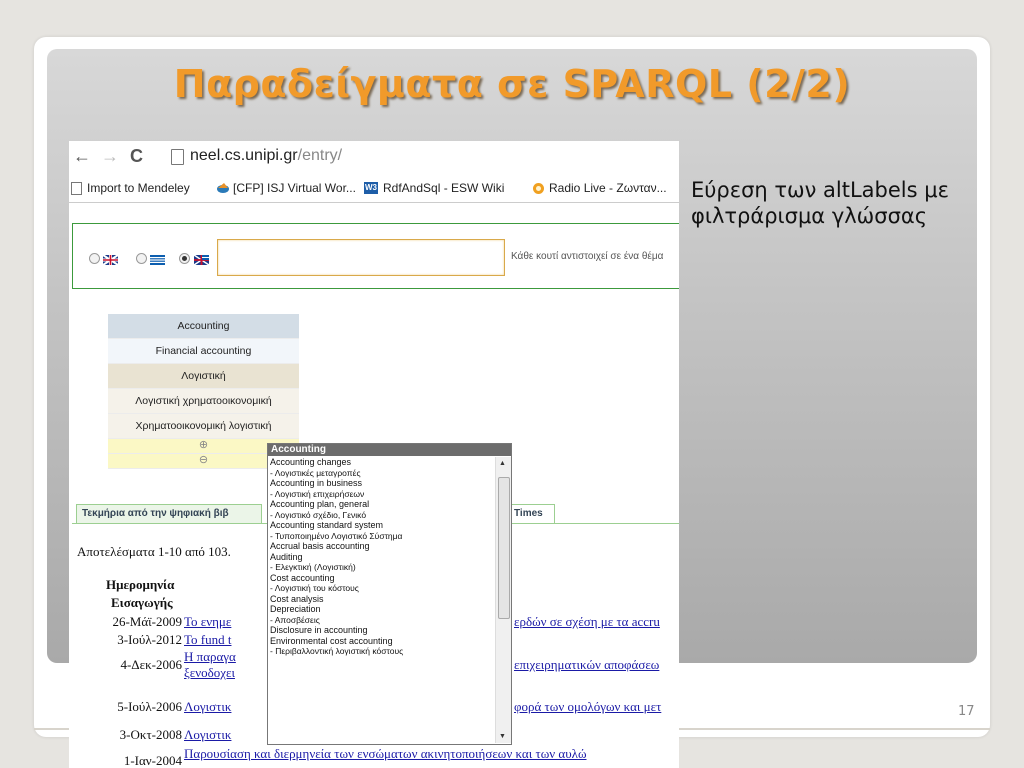 This screenshot has width=1024, height=768. I want to click on result-date: 4-Δεκ-2006, so click(151, 664).